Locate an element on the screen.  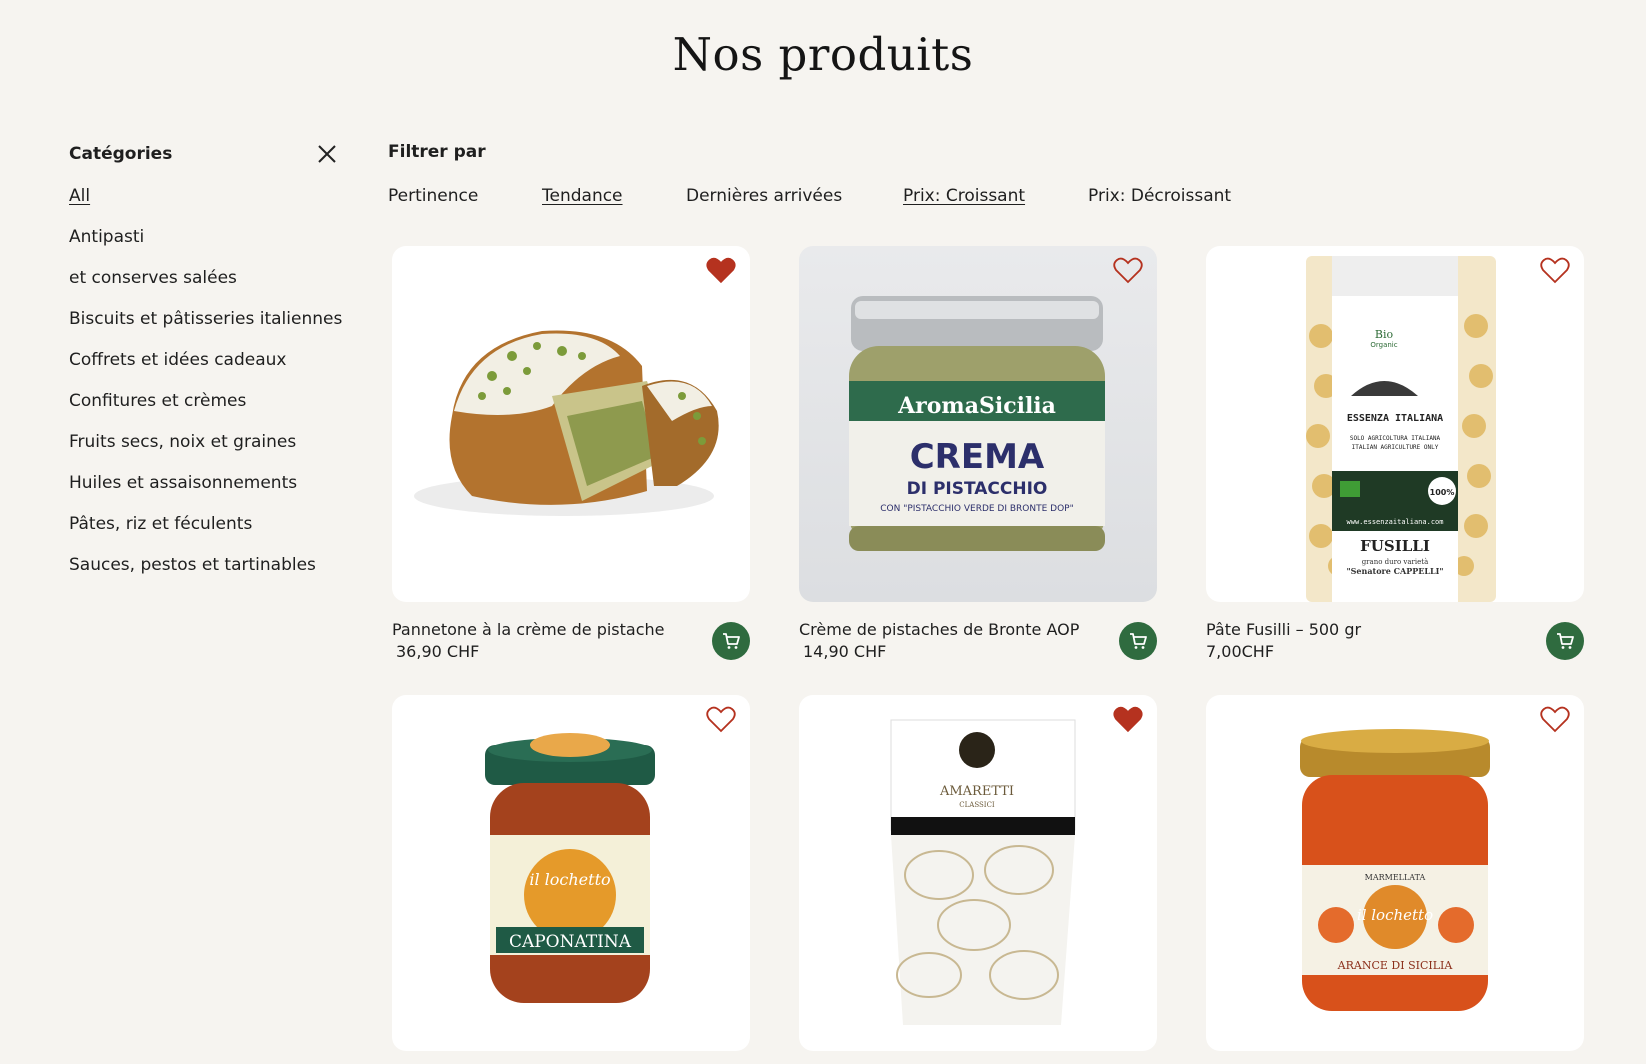
label-web: www.essenzaitaliana.com is located at coordinates (1395, 522).